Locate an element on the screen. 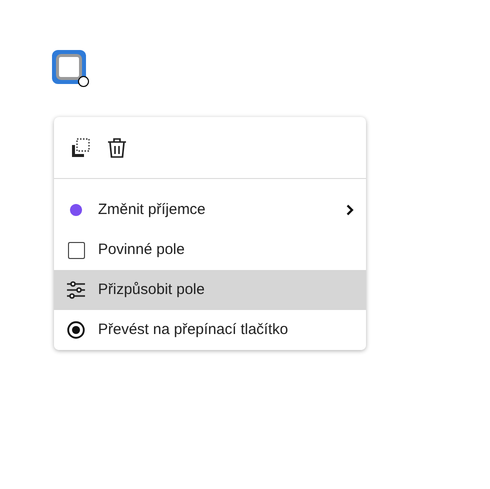 The width and height of the screenshot is (490, 489). menu-item: Převést na přepínací tlačítko is located at coordinates (210, 330).